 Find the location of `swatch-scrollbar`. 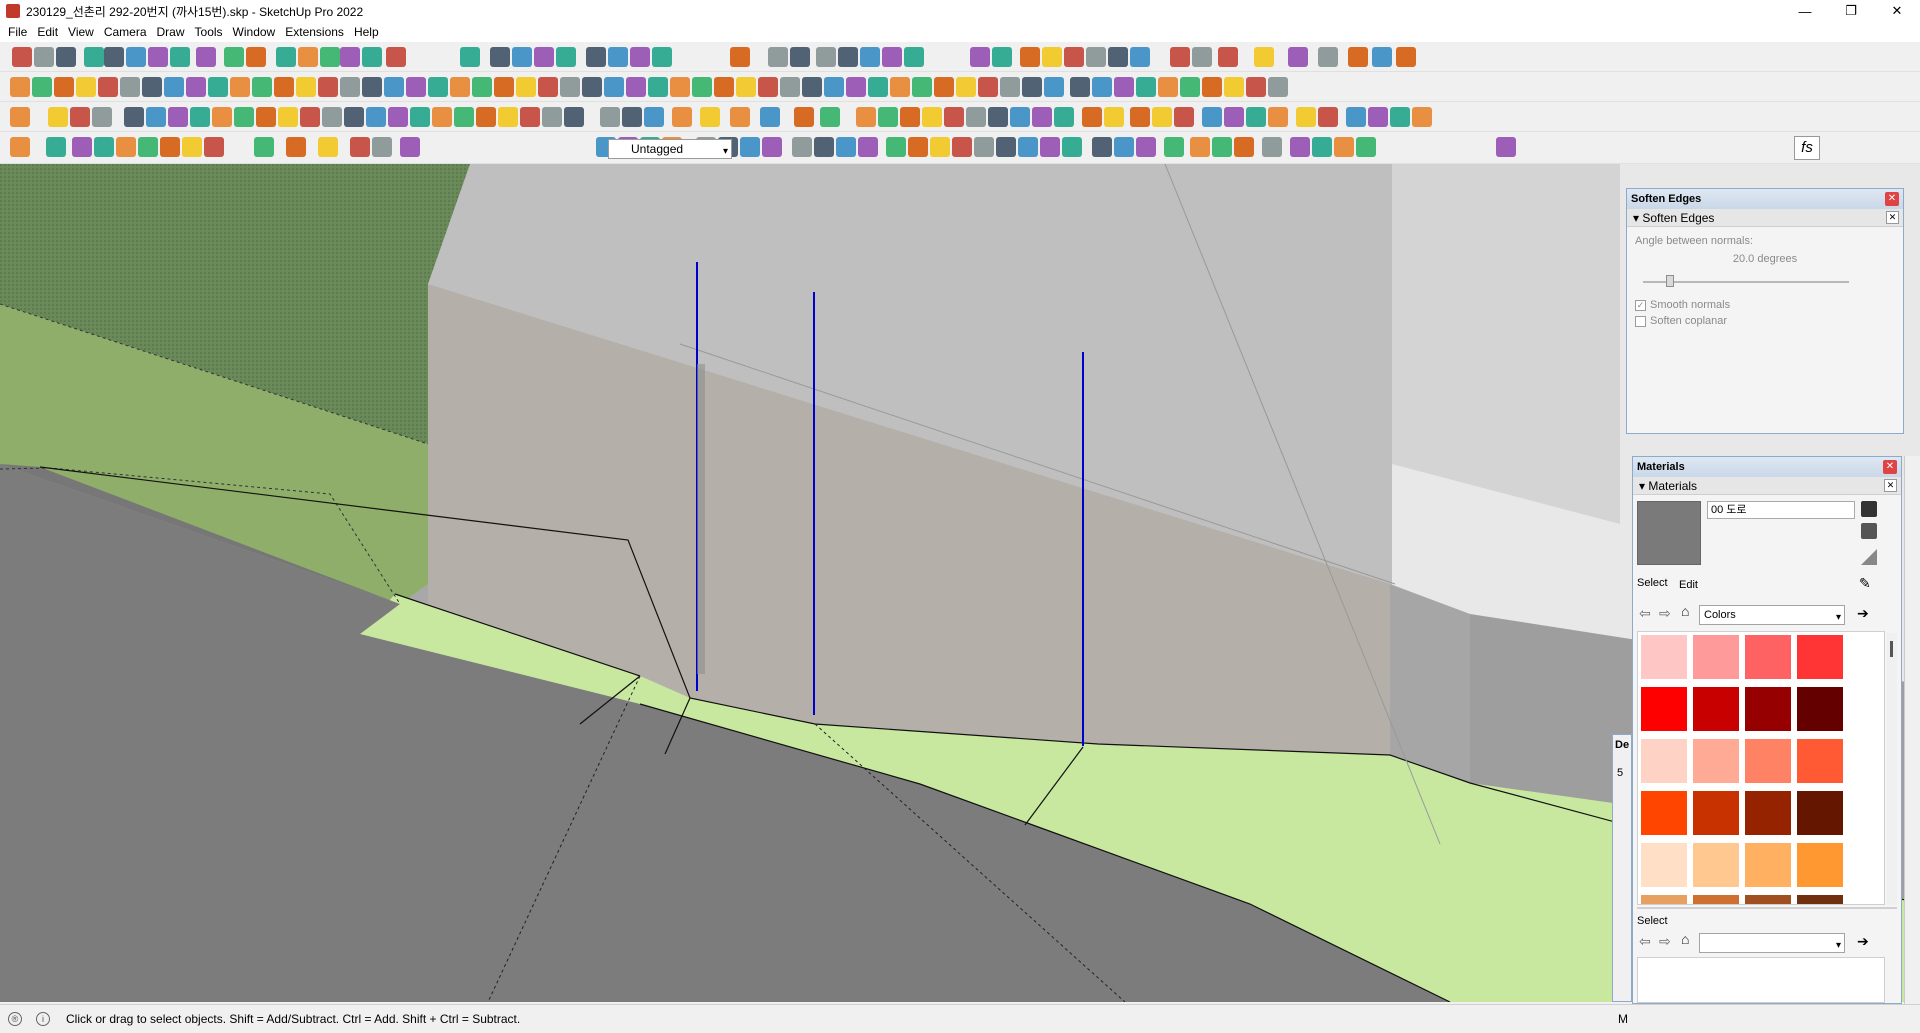

swatch-scrollbar is located at coordinates (1892, 769).